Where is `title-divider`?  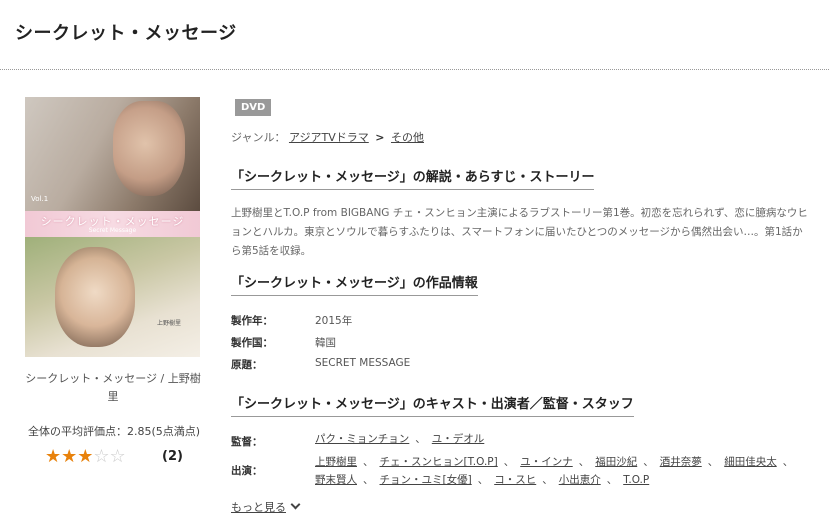 title-divider is located at coordinates (414, 69).